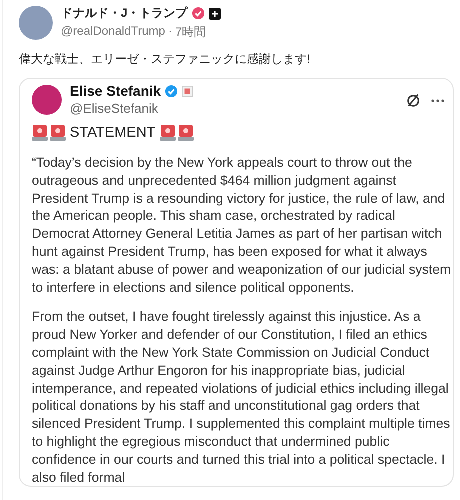  What do you see at coordinates (165, 59) in the screenshot?
I see `post-text: 偉大な戦士、エリーゼ・ステファニックに感謝します!` at bounding box center [165, 59].